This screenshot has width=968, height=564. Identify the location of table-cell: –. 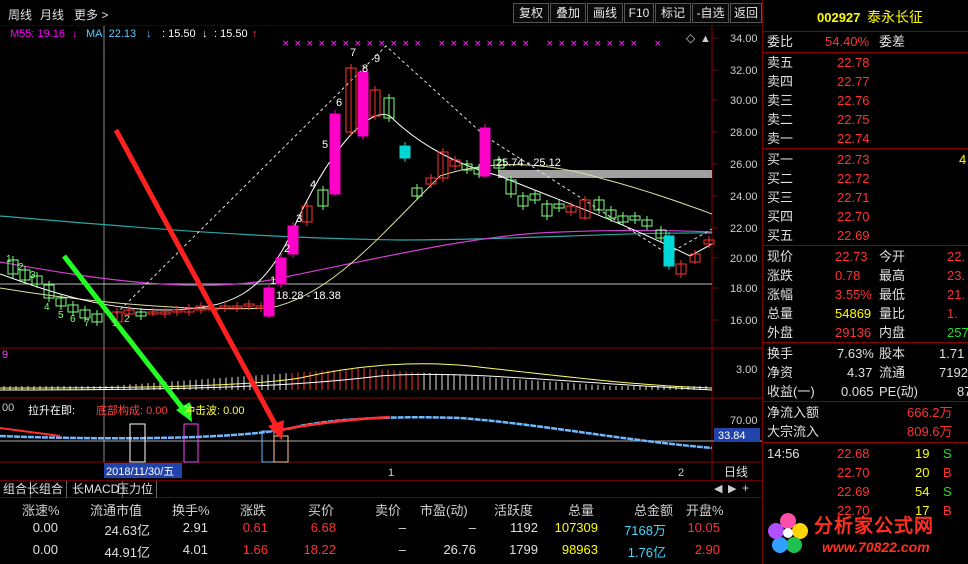
(402, 549).